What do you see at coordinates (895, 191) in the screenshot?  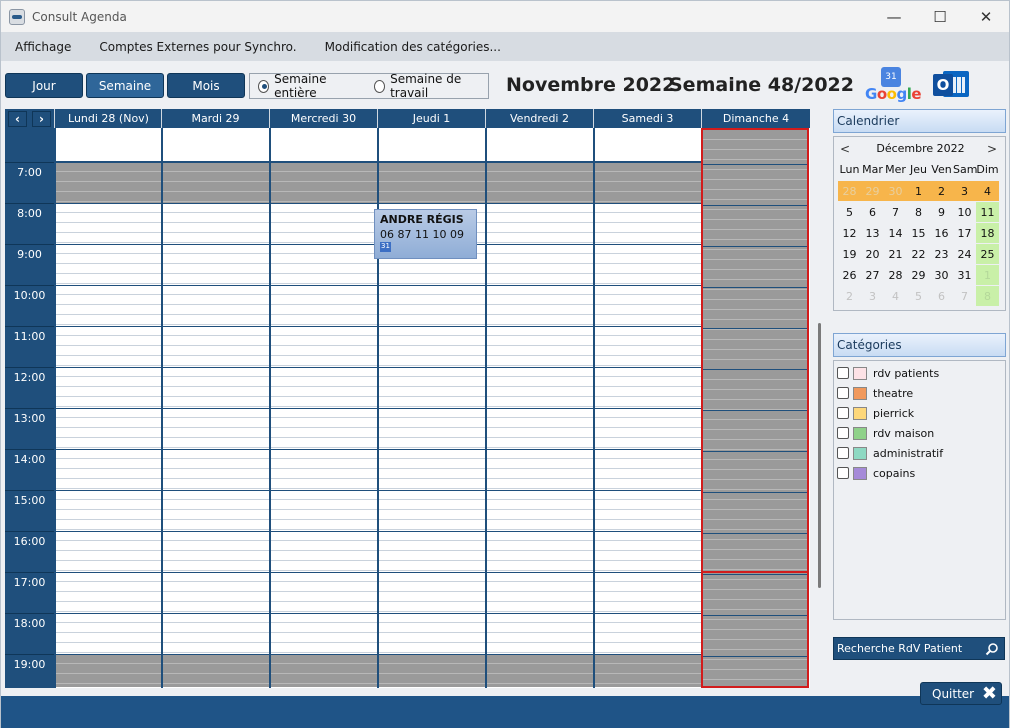 I see `mini-cal-day: 30` at bounding box center [895, 191].